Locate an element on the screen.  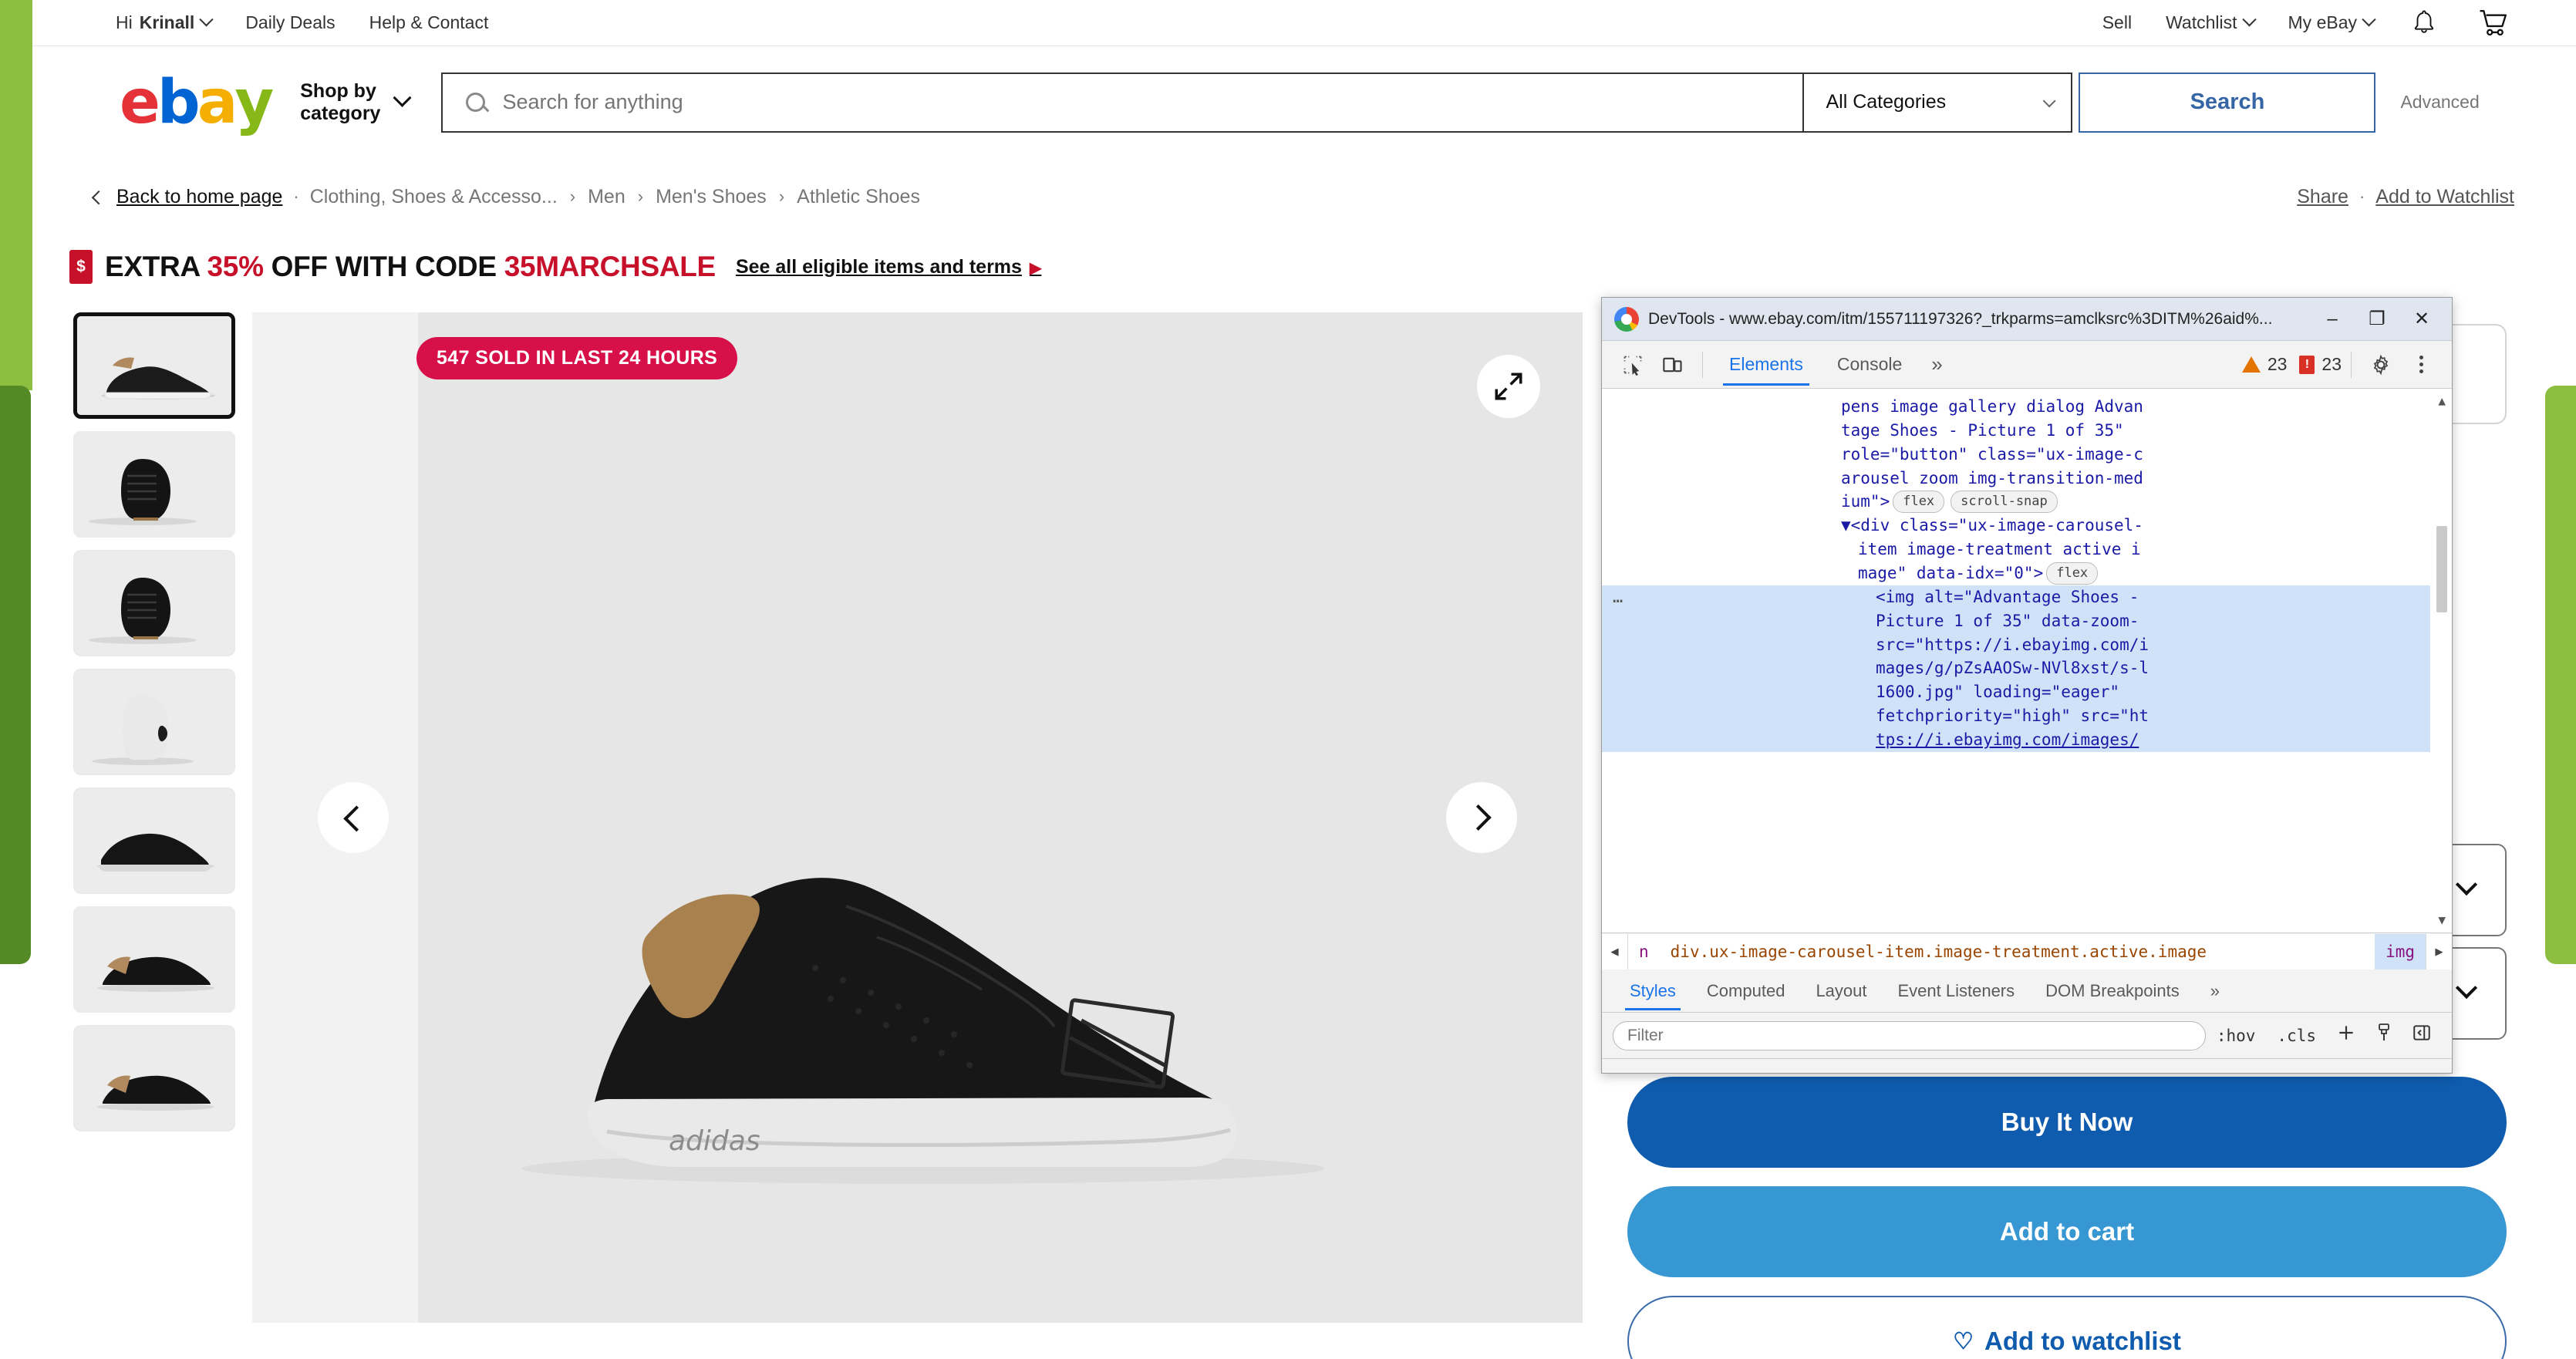
breadcrumb-arrow: › is located at coordinates (572, 196).